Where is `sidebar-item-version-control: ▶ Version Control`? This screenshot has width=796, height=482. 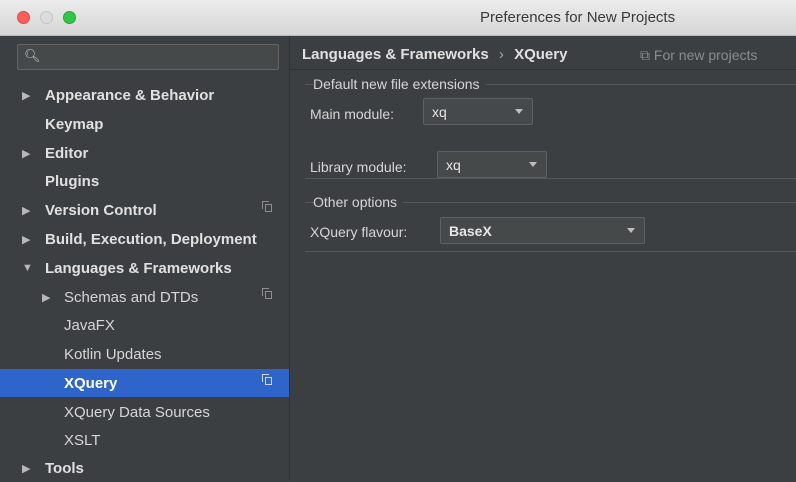 sidebar-item-version-control: ▶ Version Control is located at coordinates (144, 210).